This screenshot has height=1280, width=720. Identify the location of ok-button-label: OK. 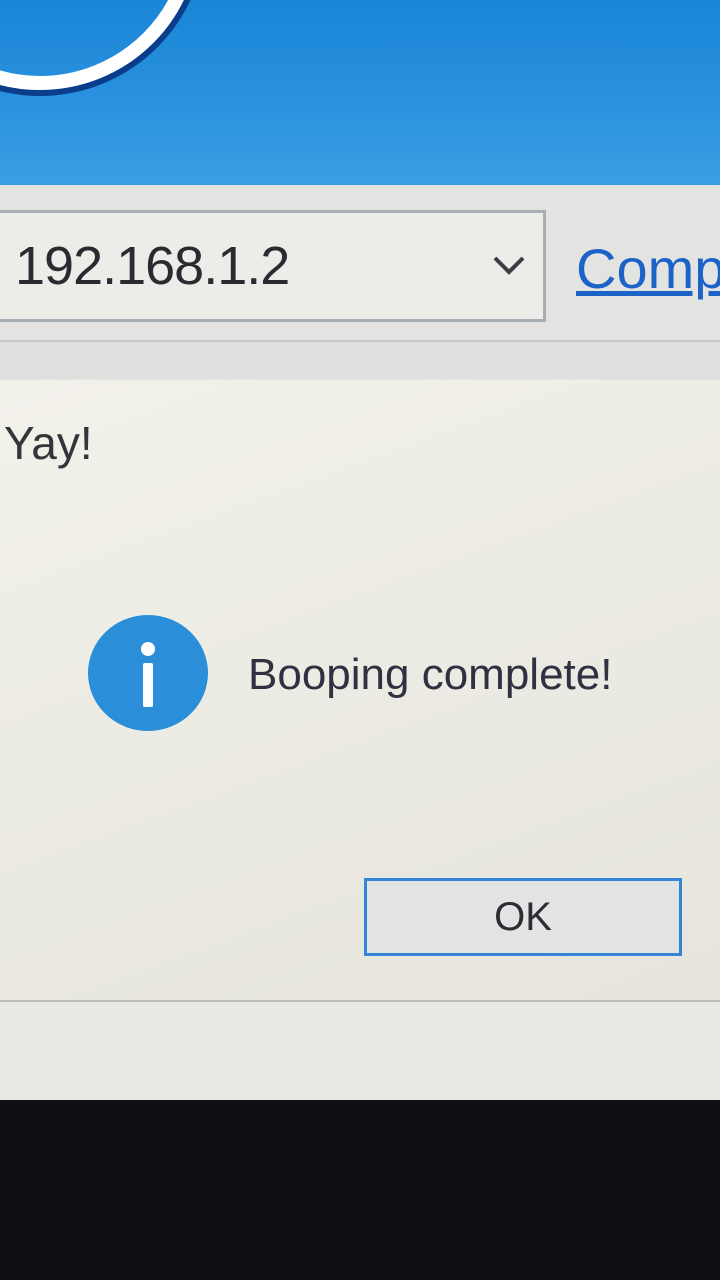
(523, 916).